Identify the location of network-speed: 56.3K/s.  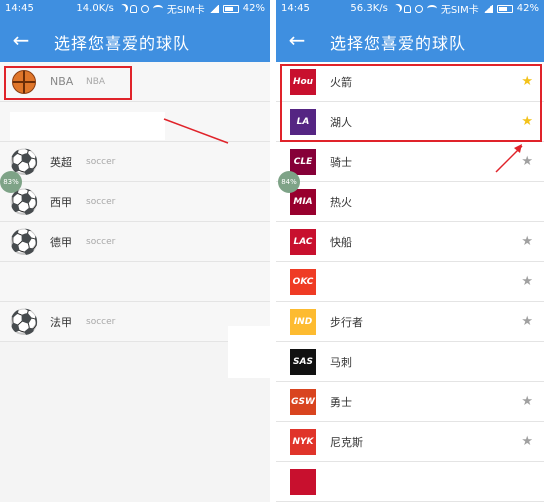
(369, 8).